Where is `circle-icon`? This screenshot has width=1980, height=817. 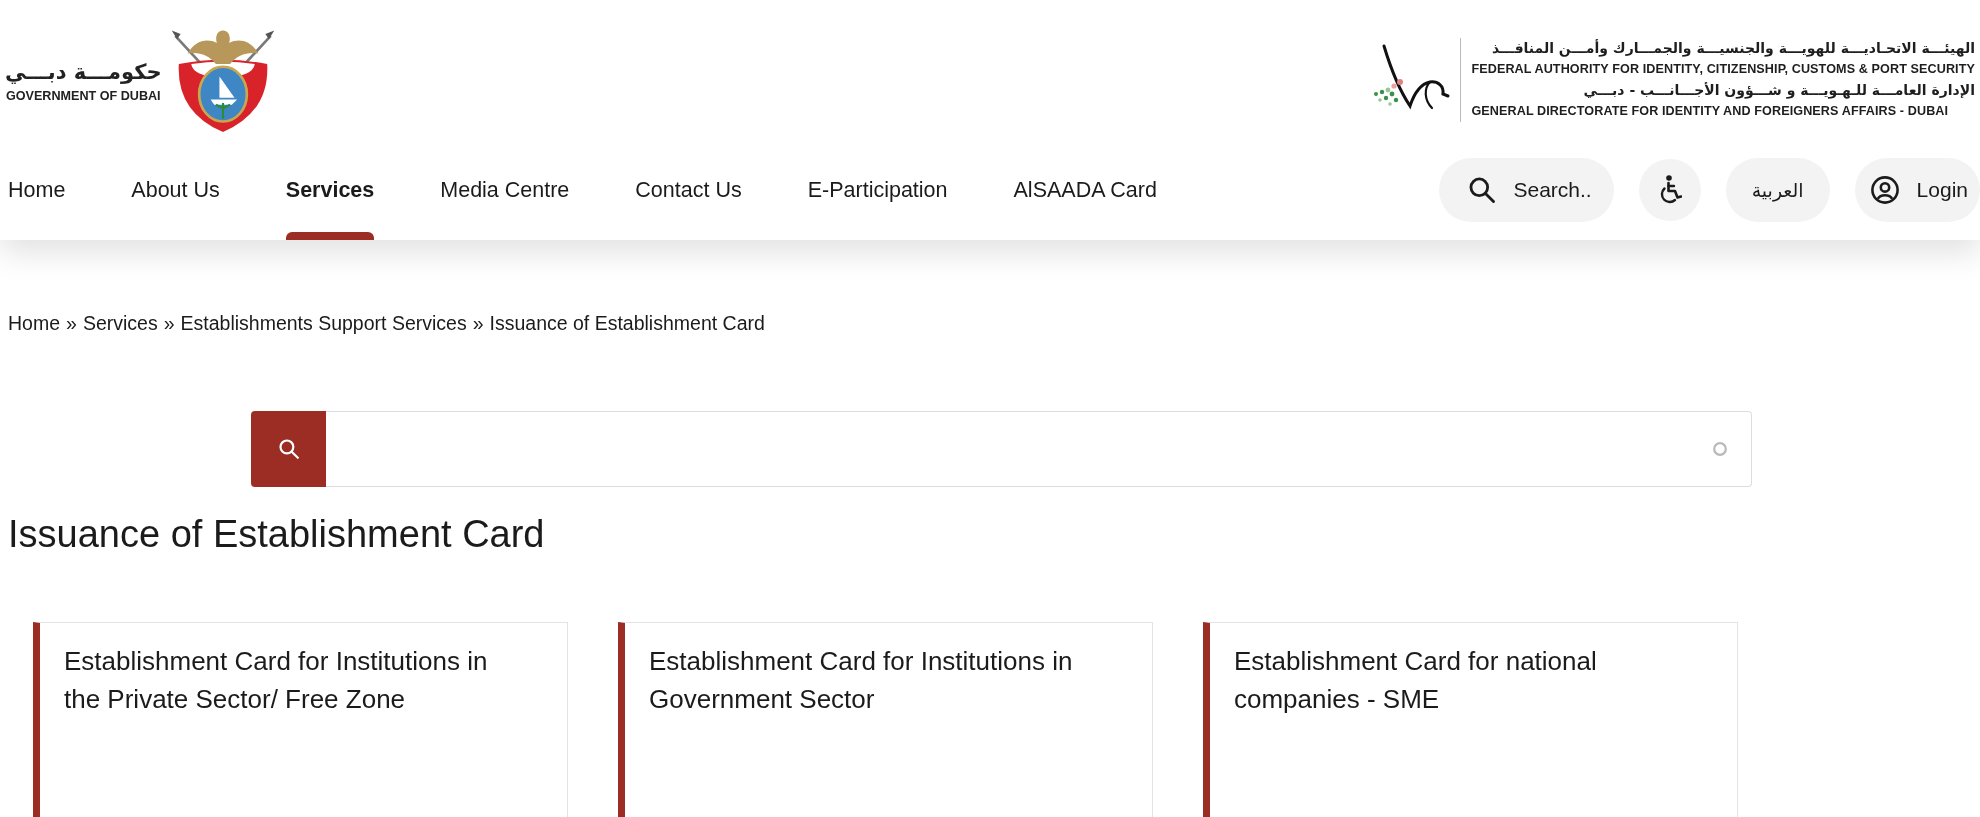 circle-icon is located at coordinates (1720, 449).